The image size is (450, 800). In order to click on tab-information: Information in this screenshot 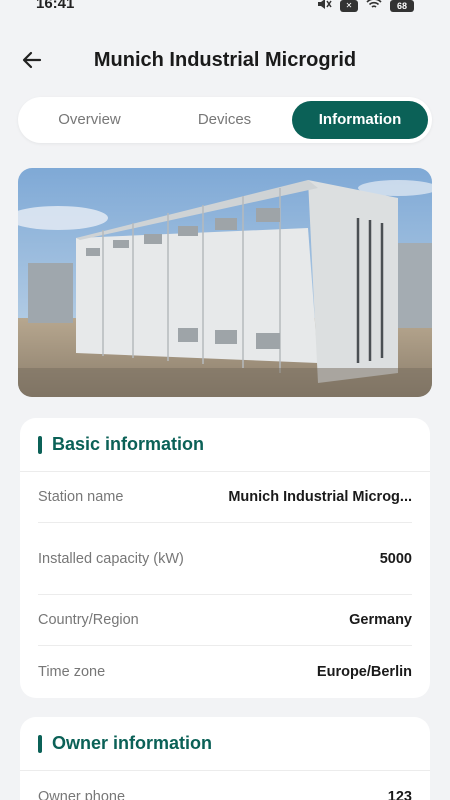, I will do `click(360, 120)`.